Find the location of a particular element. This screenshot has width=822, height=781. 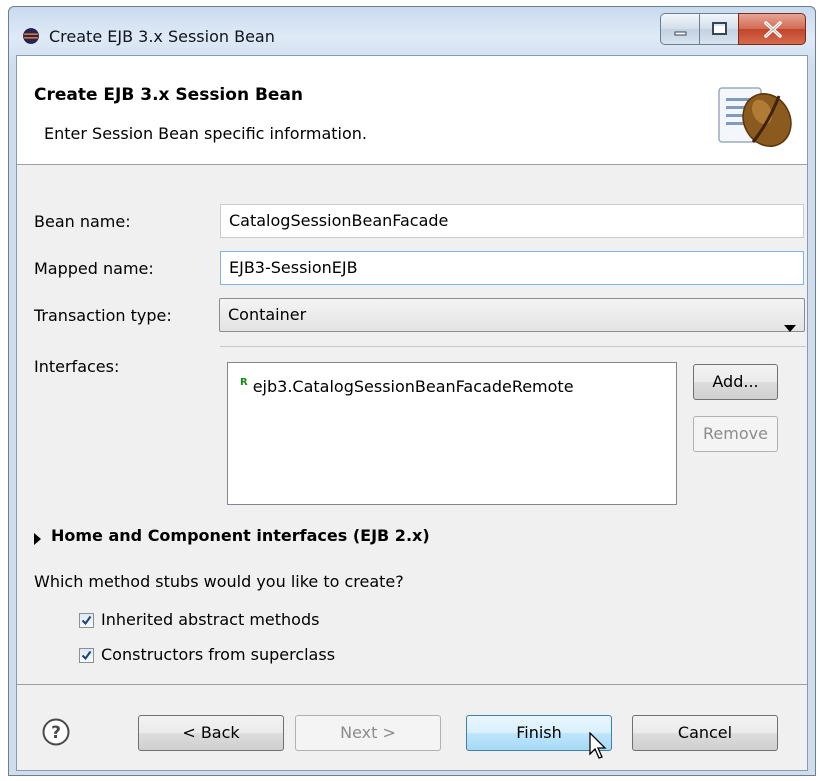

help-icon: ? is located at coordinates (56, 732).